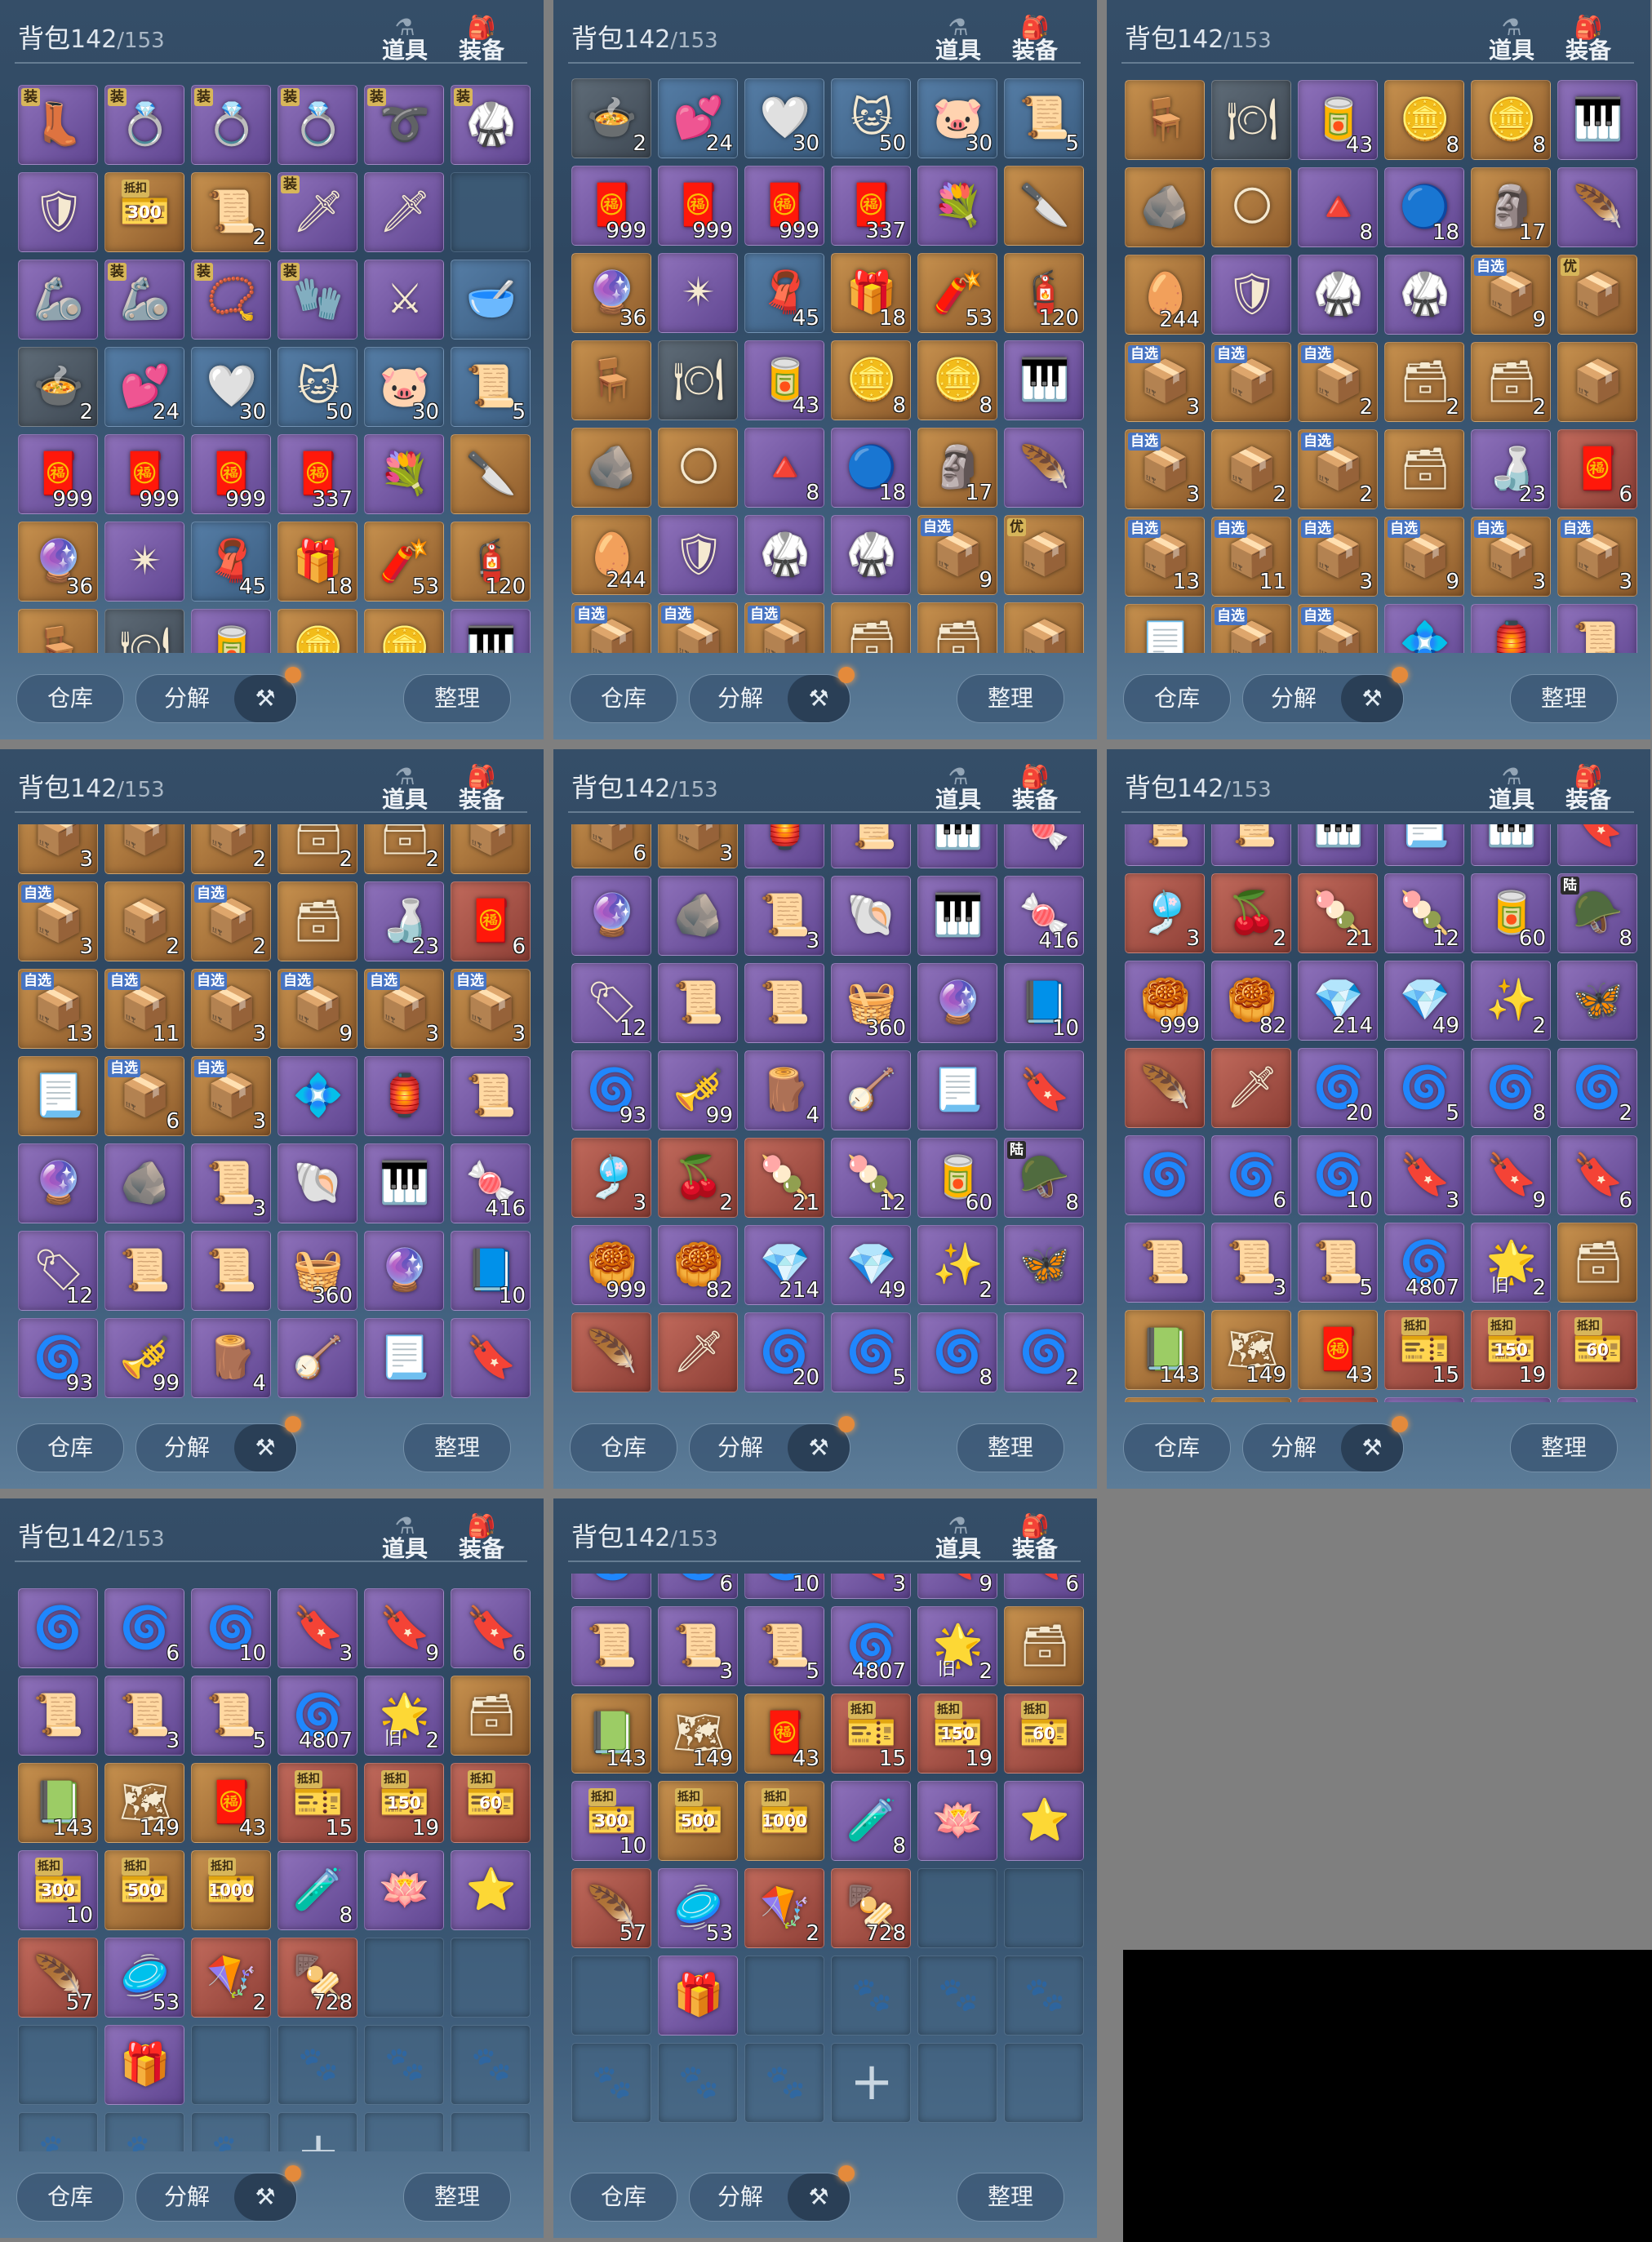 The height and width of the screenshot is (2242, 1652). Describe the element at coordinates (698, 1908) in the screenshot. I see `inventory-slot: 🥏 53` at that location.